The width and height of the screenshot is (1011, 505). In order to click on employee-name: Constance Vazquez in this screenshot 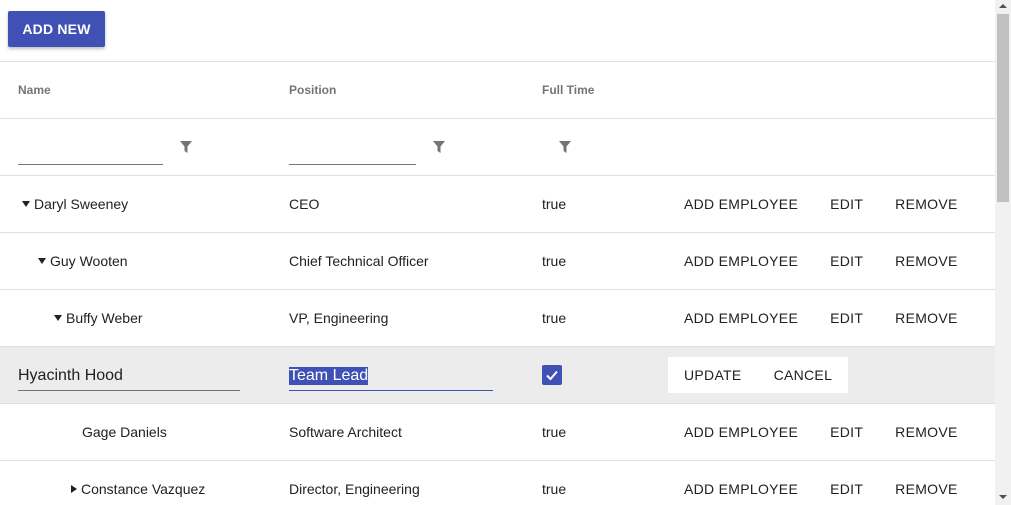, I will do `click(143, 489)`.